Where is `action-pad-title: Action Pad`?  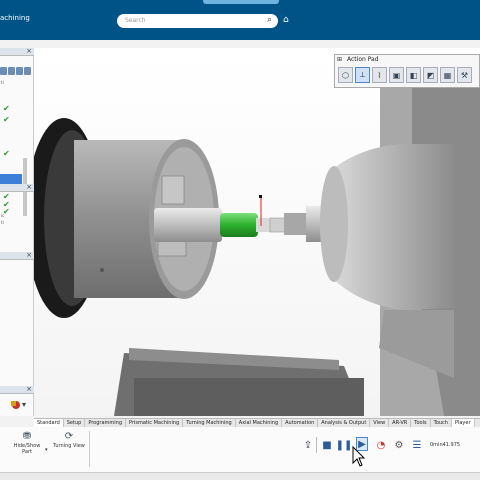
action-pad-title: Action Pad is located at coordinates (363, 59).